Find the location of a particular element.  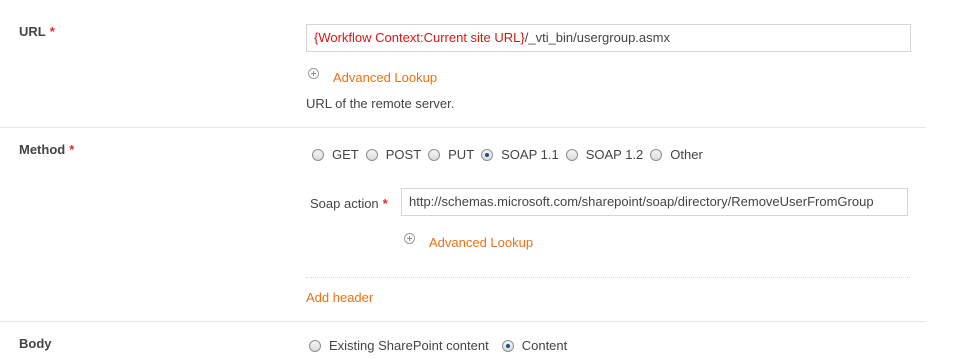

url-label: URL is located at coordinates (32, 31).